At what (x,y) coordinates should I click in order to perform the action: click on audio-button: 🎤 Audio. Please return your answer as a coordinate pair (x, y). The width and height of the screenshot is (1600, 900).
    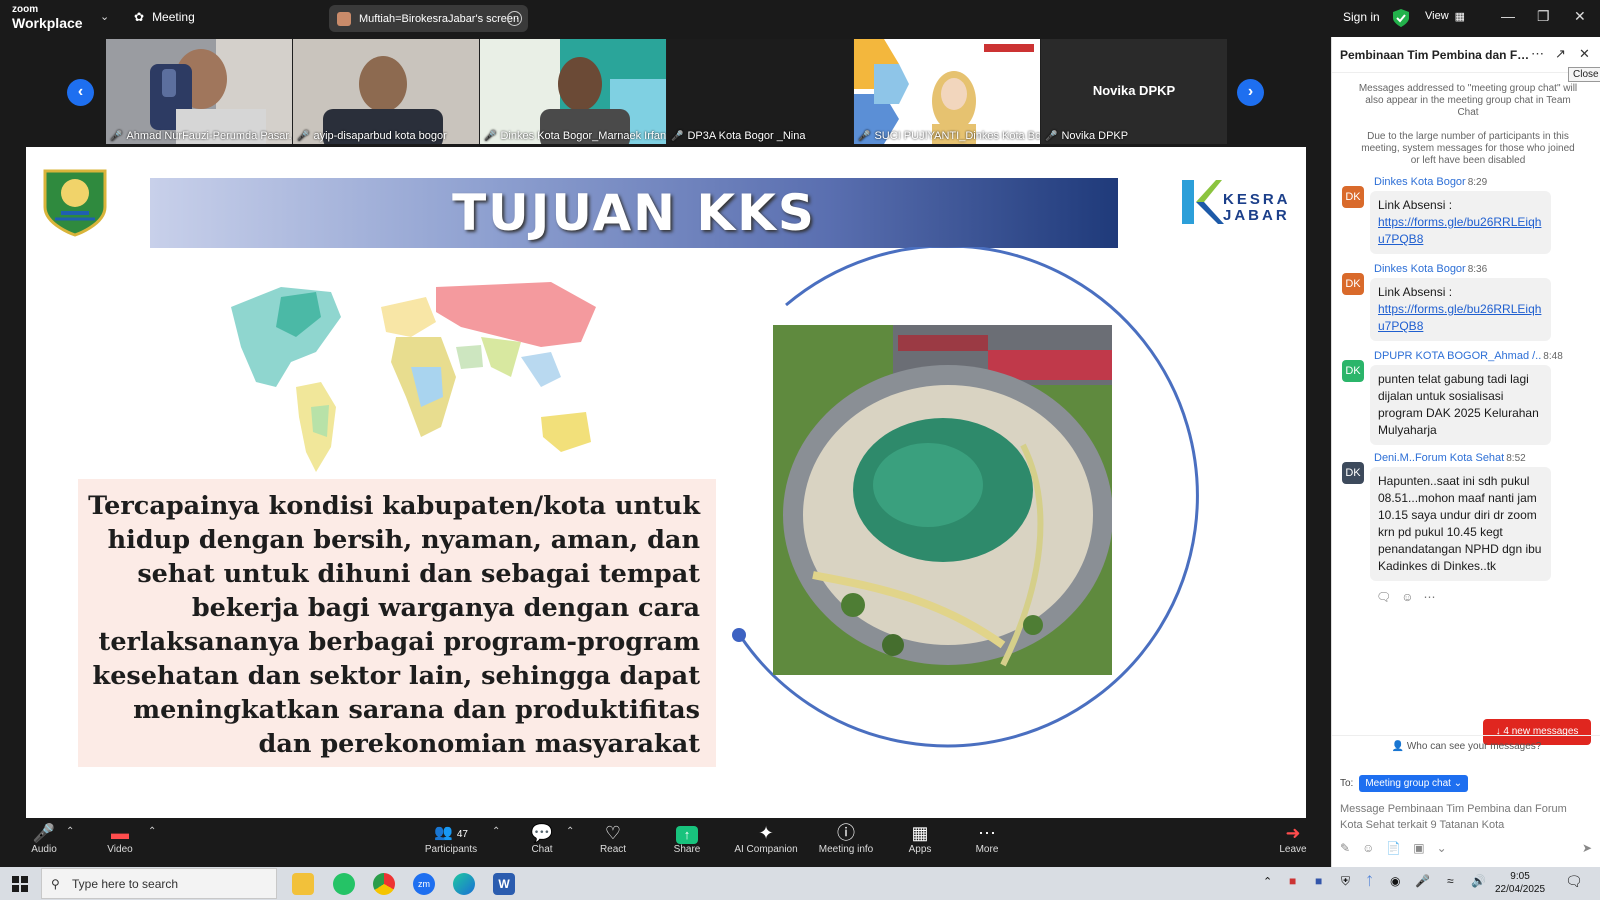
    Looking at the image, I should click on (44, 838).